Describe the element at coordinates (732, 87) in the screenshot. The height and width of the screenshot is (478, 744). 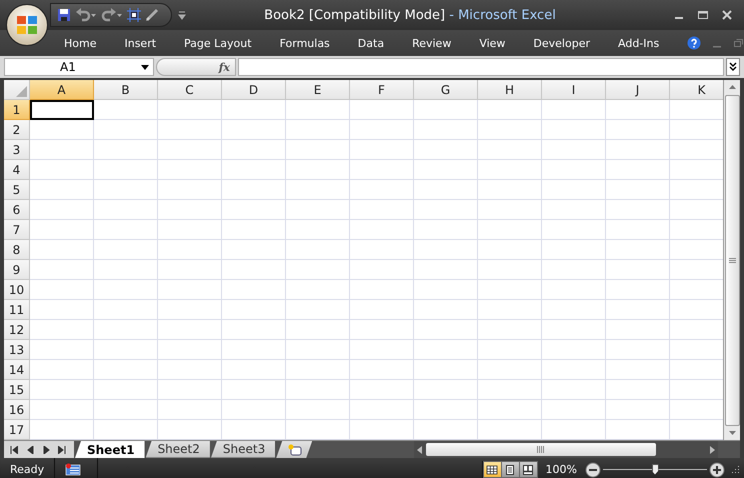
I see `scroll-up-arrow-icon` at that location.